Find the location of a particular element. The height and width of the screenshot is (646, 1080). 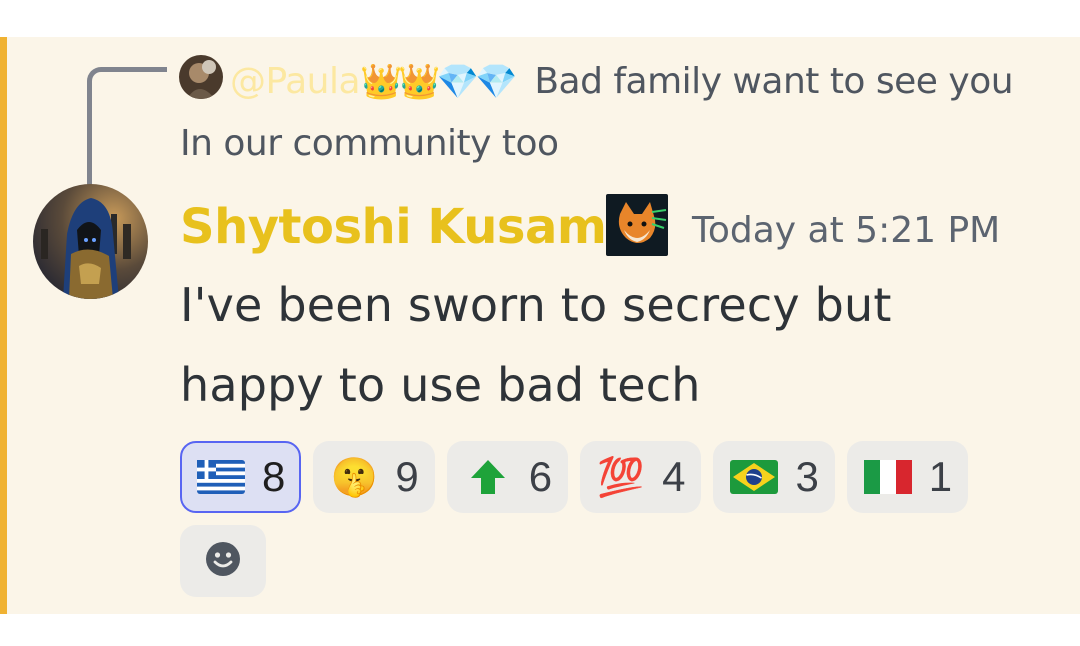

smiley-icon is located at coordinates (223, 561).